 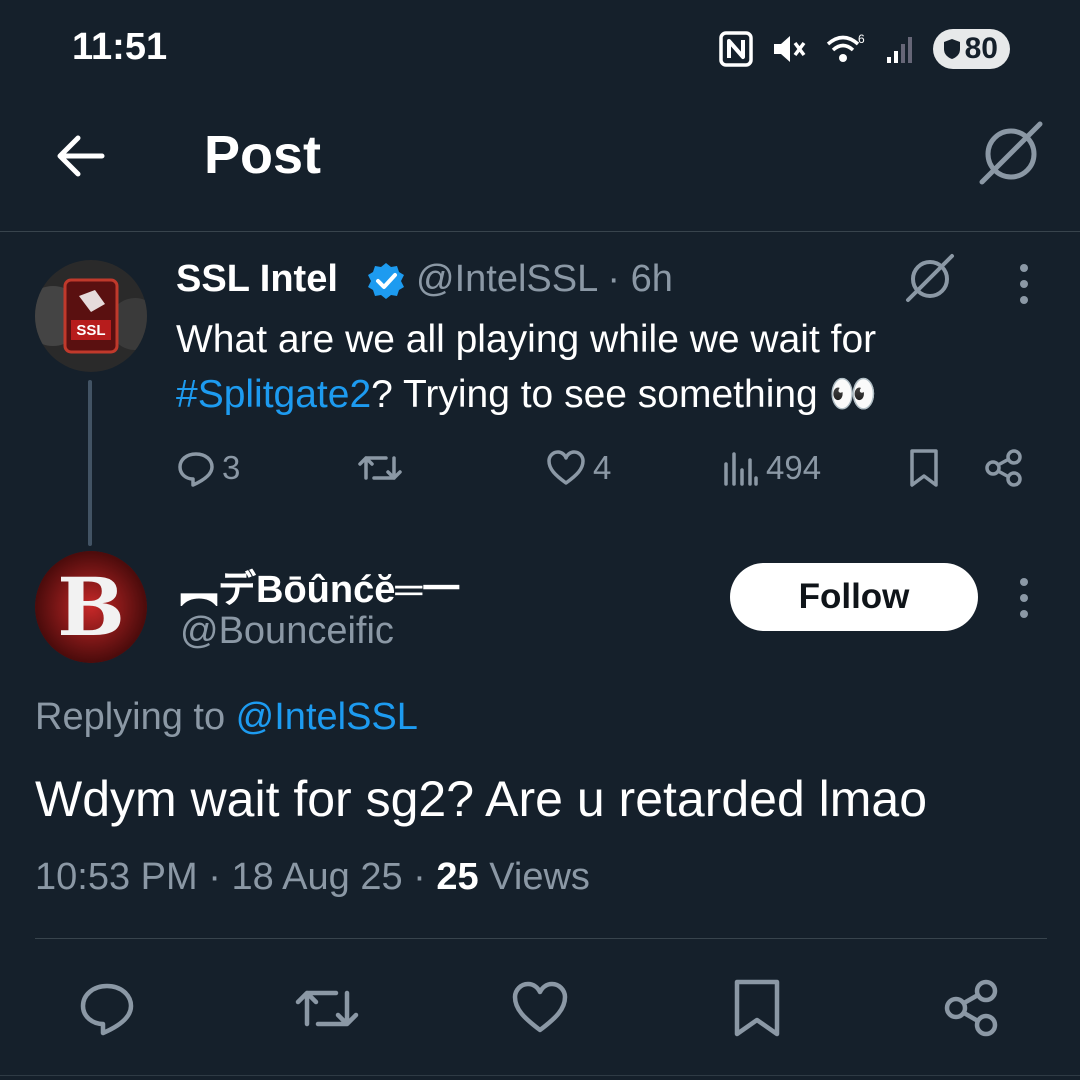 I want to click on status-time: 11:51, so click(x=120, y=47).